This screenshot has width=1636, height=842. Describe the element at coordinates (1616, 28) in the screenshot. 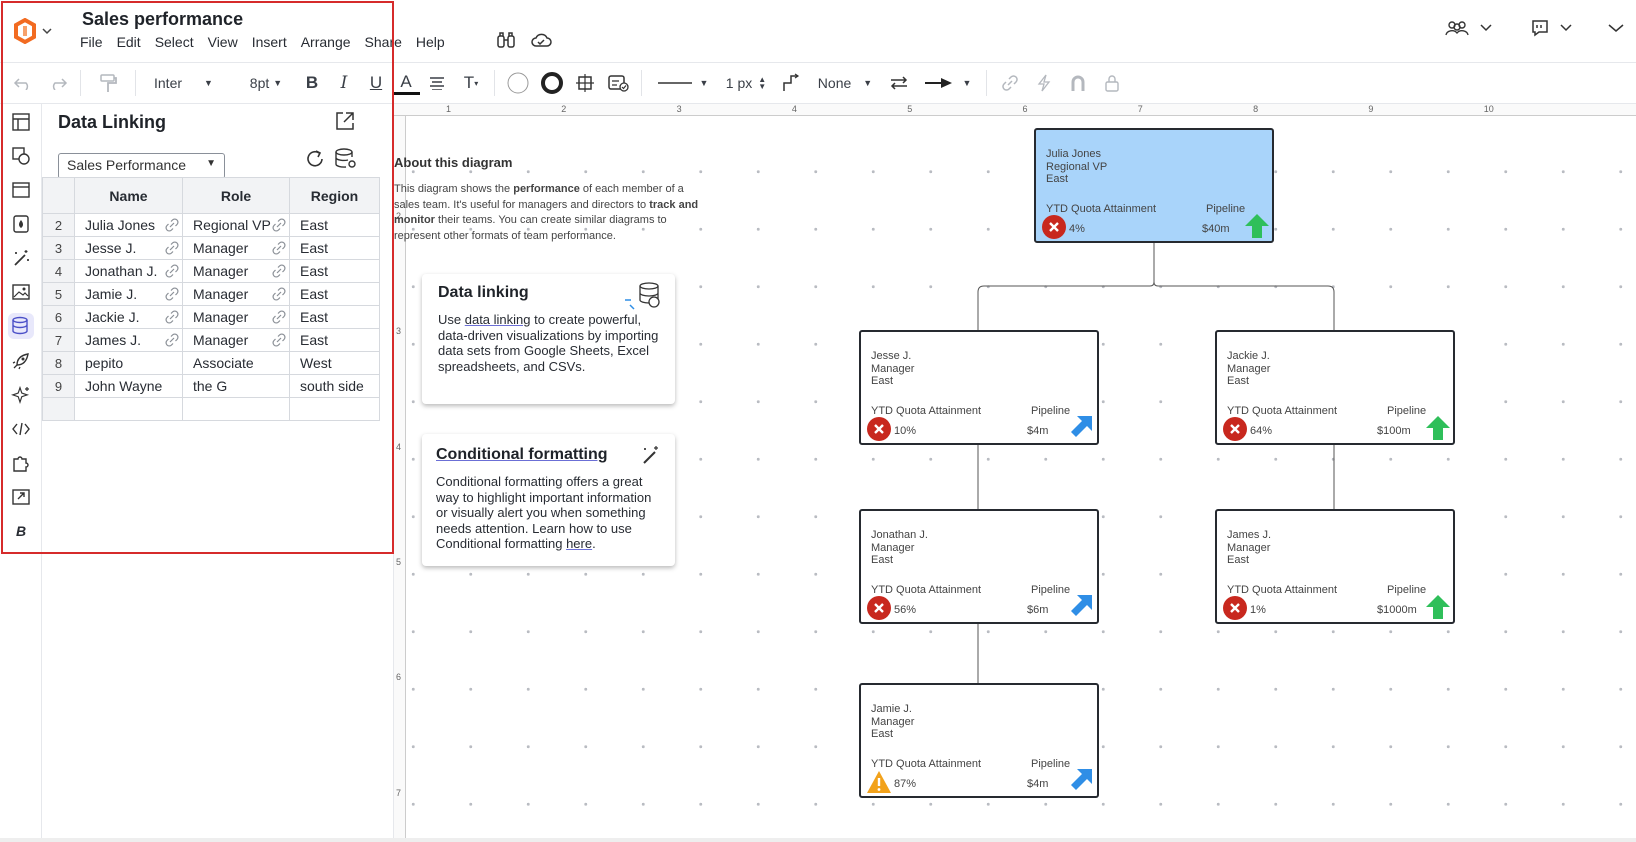

I see `collapse-header-icon` at that location.